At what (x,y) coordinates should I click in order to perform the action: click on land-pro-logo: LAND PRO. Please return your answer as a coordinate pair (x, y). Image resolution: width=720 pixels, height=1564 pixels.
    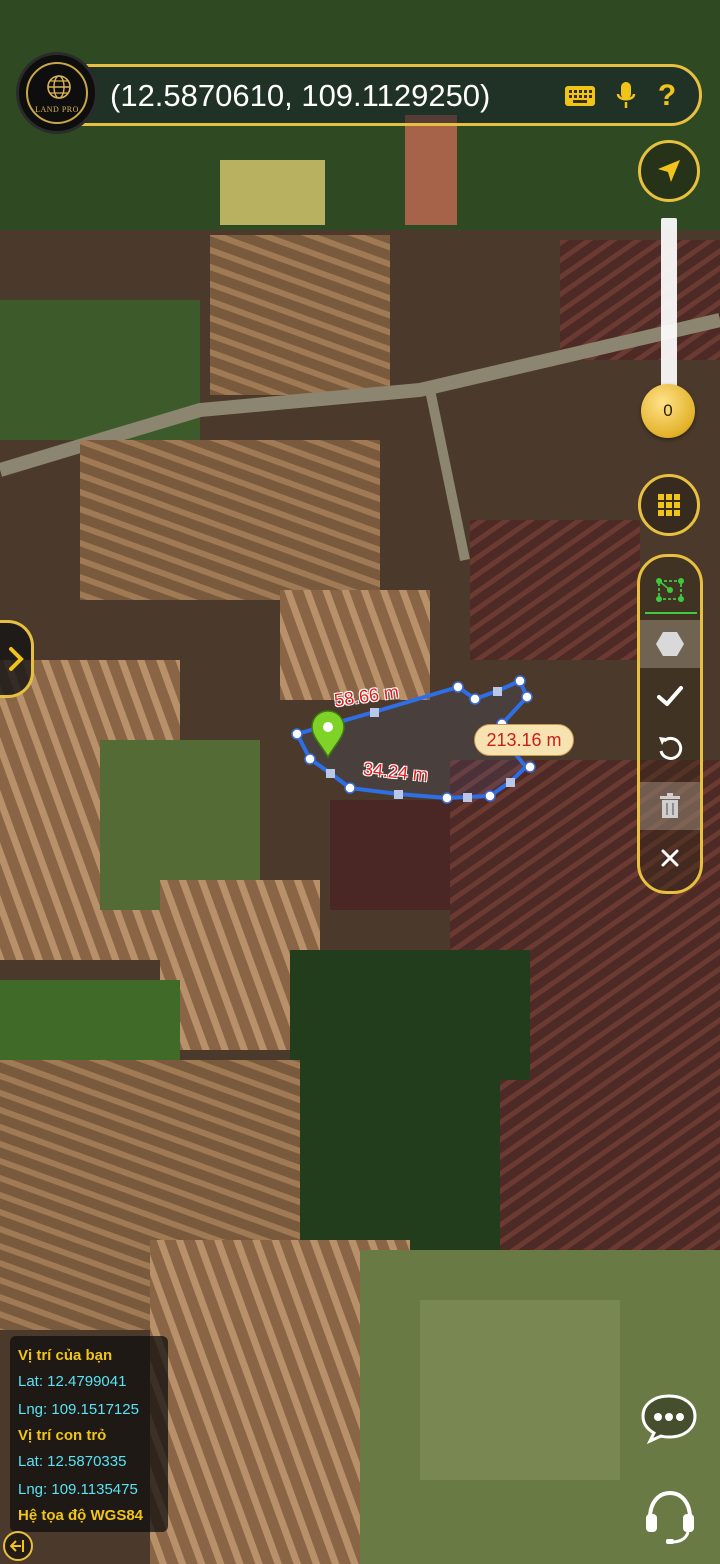
    Looking at the image, I should click on (57, 93).